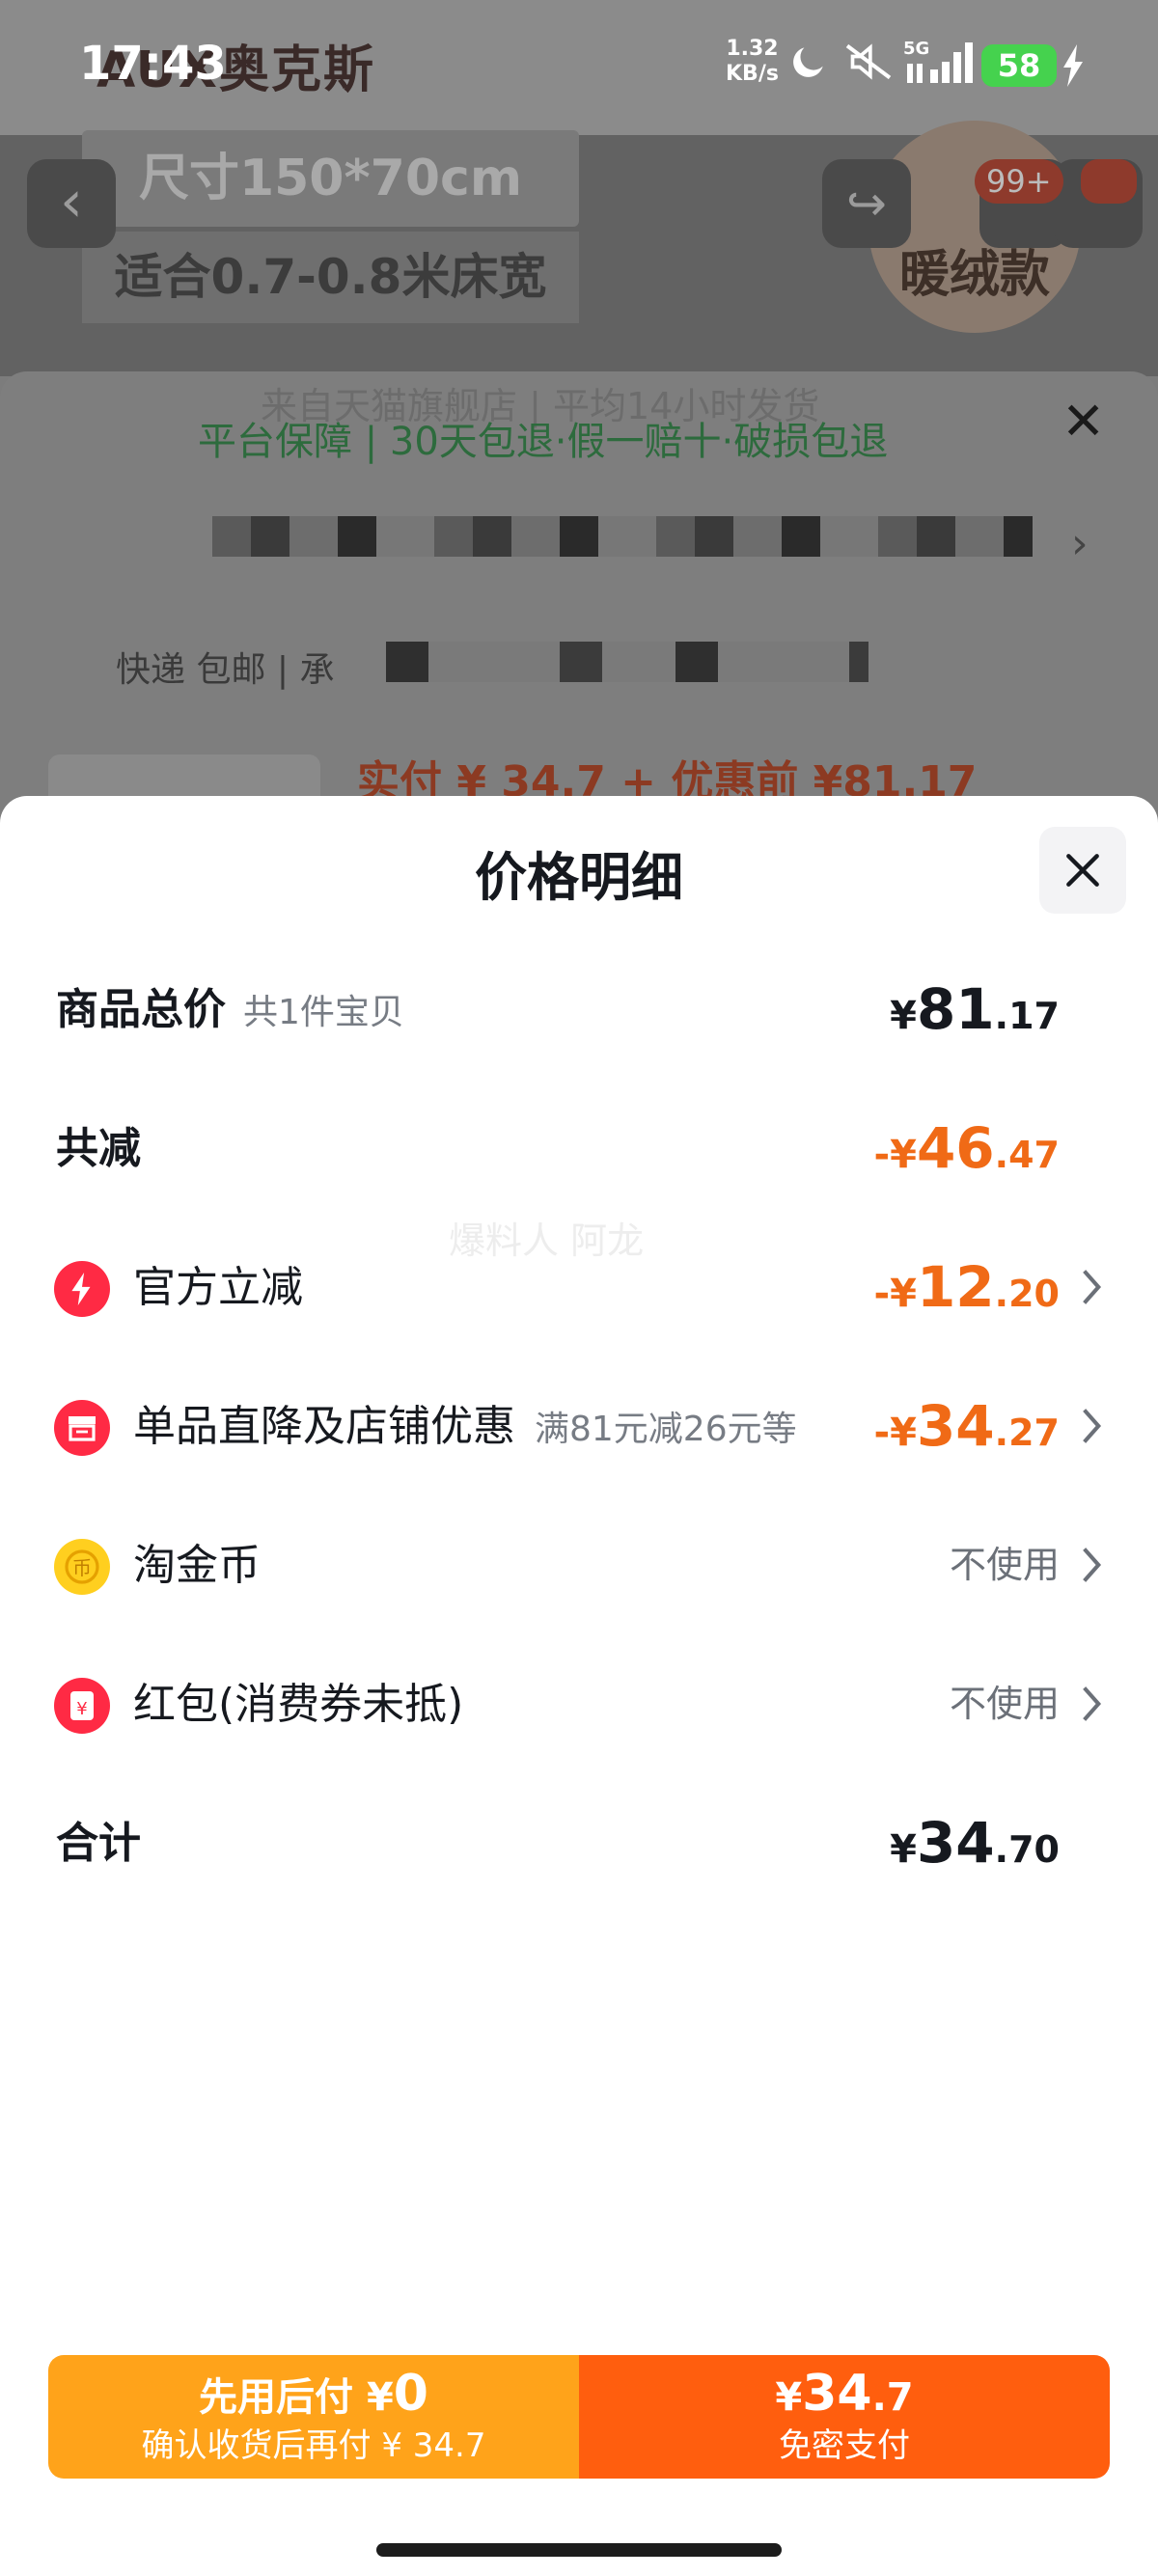  Describe the element at coordinates (579, 1846) in the screenshot. I see `row-total-sum: 合计 ¥34.70` at that location.